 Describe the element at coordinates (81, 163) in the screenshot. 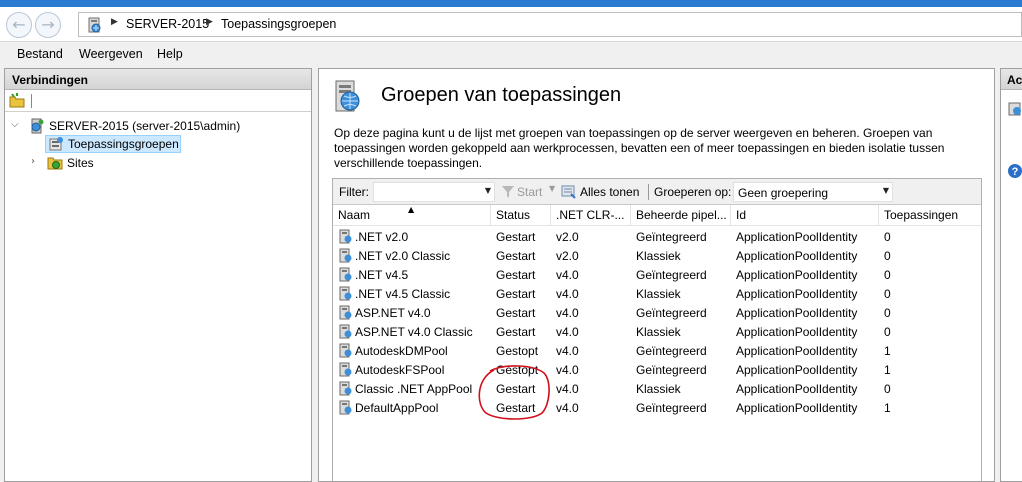

I see `tree-item-sites: › Sites` at that location.